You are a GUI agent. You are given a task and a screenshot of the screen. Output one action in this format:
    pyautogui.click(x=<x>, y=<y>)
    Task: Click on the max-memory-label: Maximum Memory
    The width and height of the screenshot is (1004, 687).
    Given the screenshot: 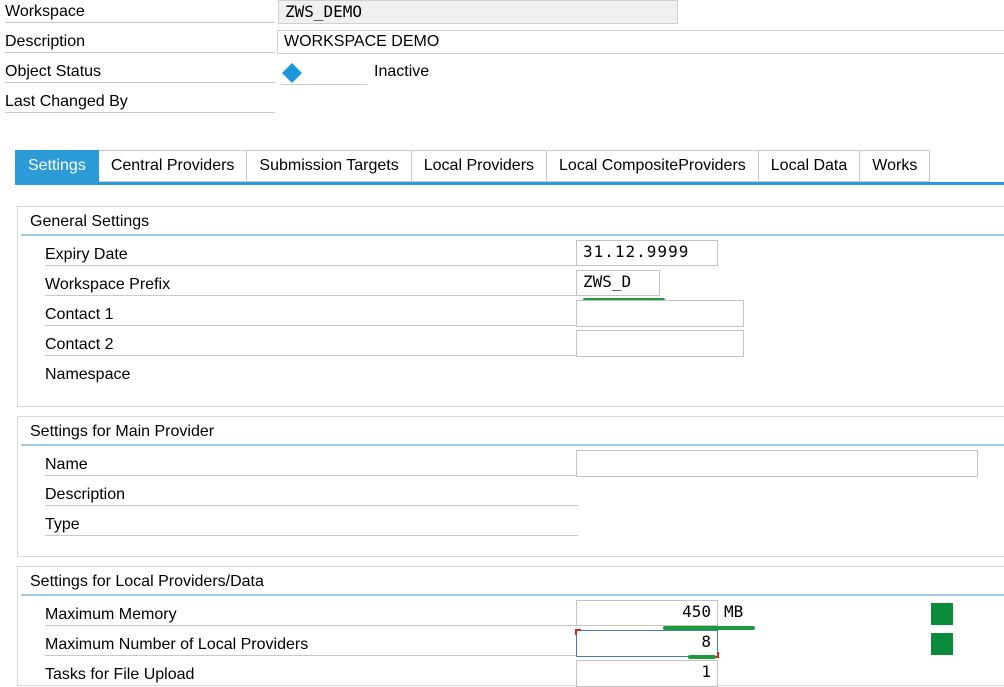 What is the action you would take?
    pyautogui.click(x=311, y=615)
    